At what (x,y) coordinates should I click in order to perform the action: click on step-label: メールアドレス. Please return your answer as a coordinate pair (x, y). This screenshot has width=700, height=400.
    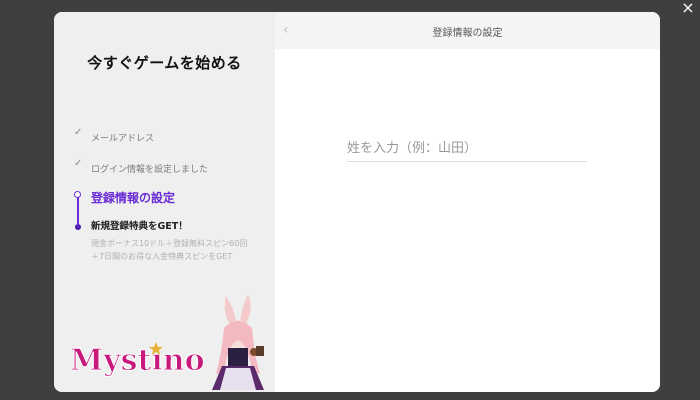
    Looking at the image, I should click on (123, 139).